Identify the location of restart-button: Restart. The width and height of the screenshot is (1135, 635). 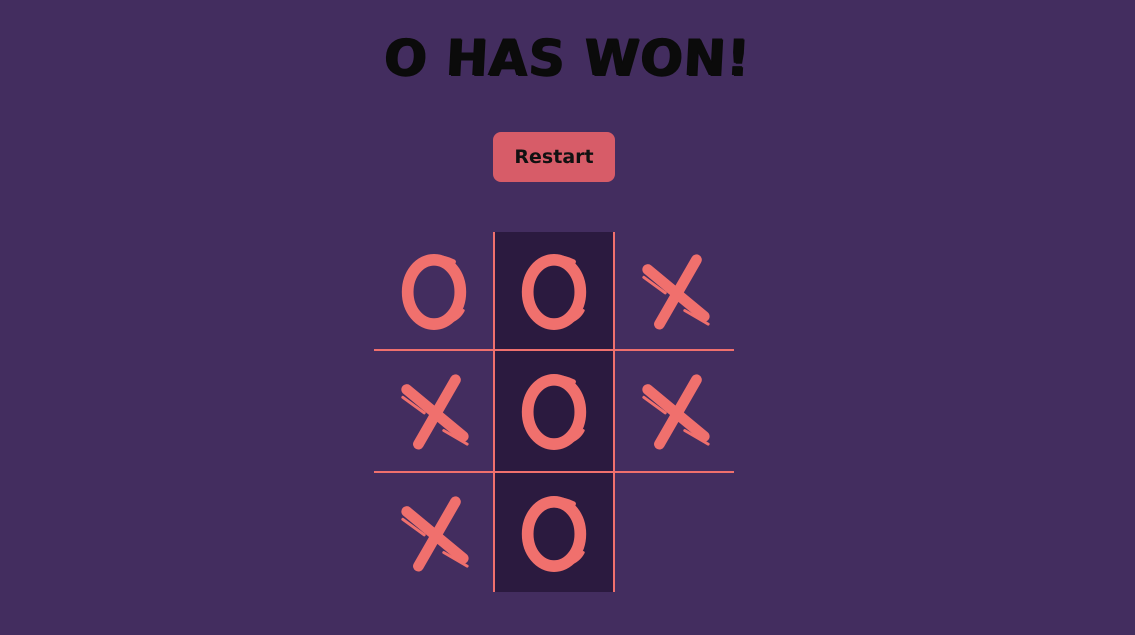
(554, 157).